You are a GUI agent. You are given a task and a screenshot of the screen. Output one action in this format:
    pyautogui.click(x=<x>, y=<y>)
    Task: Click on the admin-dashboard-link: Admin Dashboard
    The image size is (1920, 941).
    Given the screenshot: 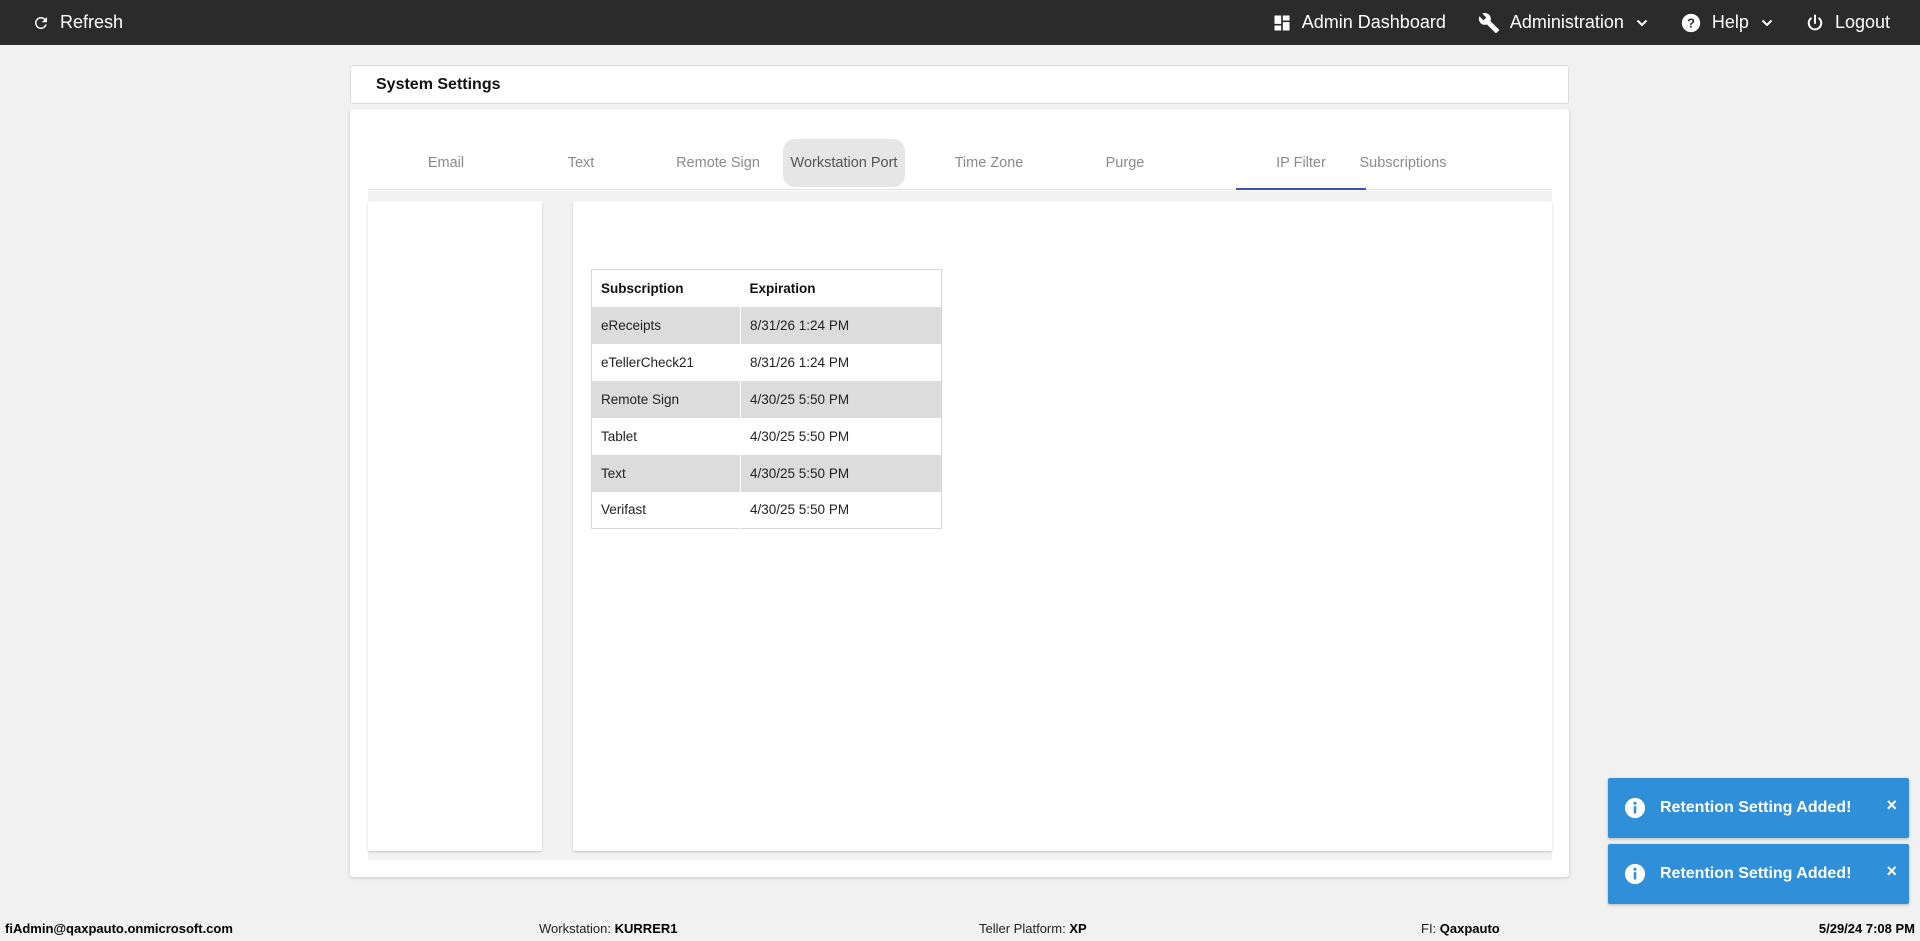 What is the action you would take?
    pyautogui.click(x=1359, y=22)
    